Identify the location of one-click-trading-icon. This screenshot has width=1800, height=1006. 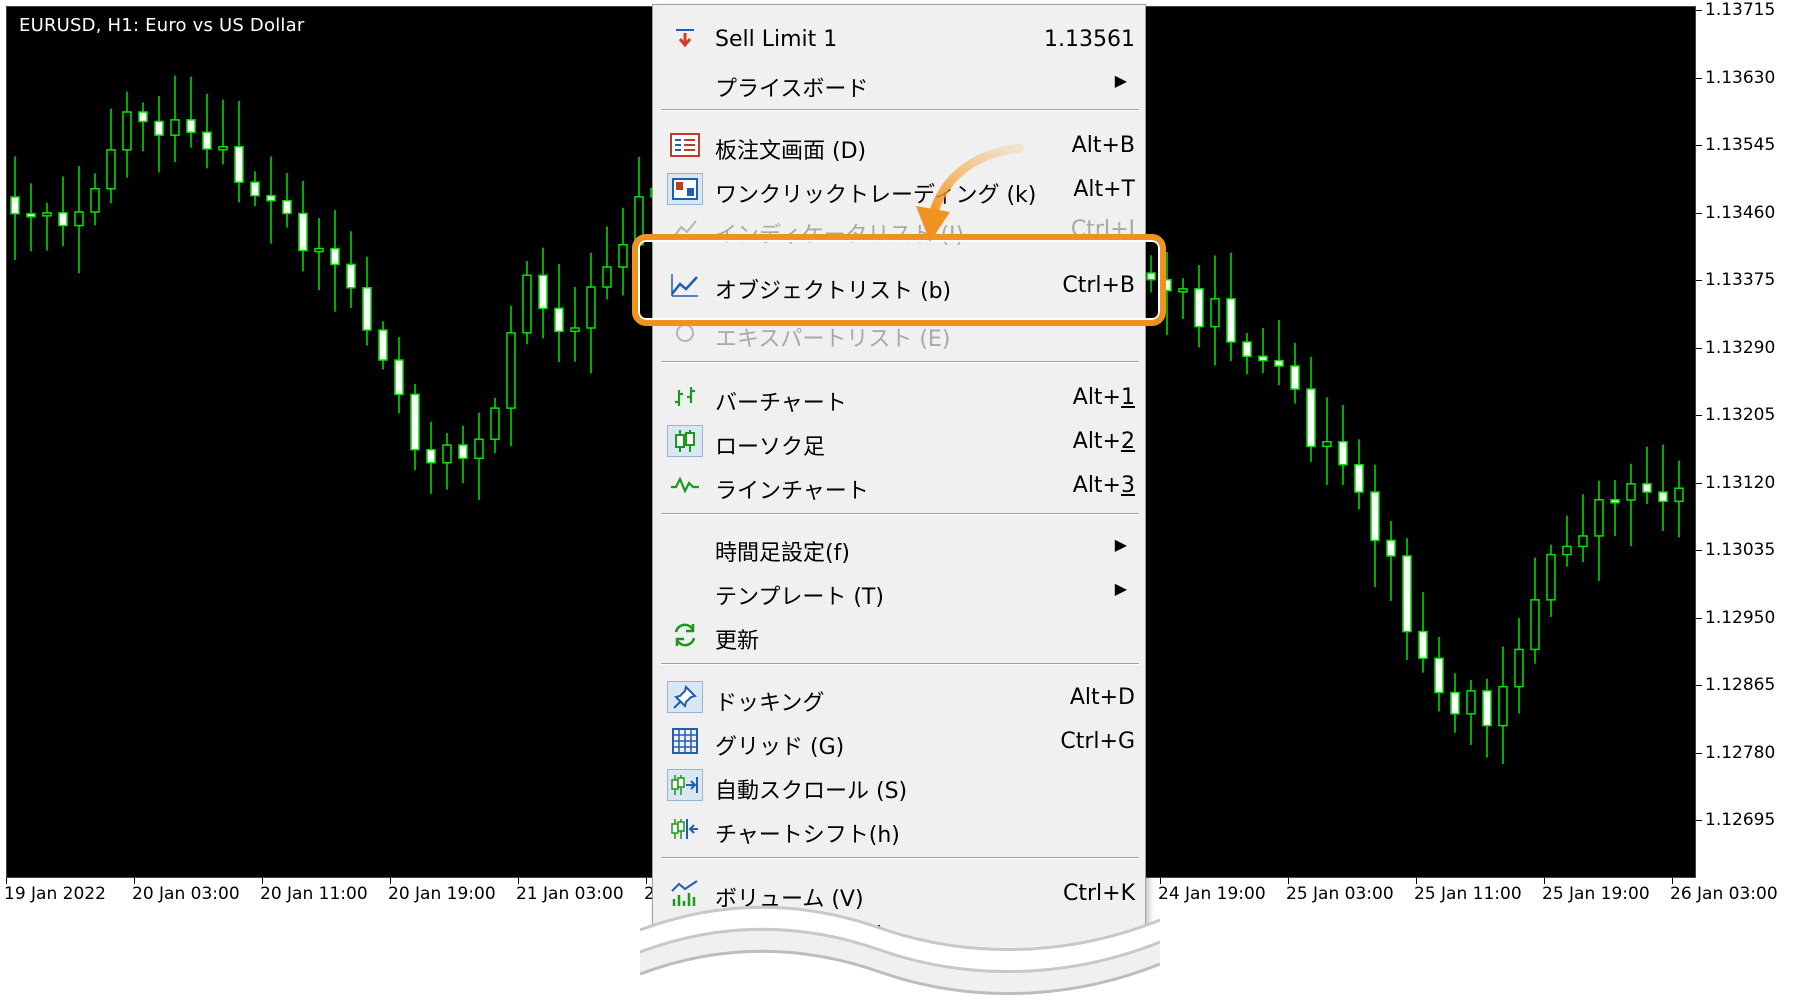
(685, 189).